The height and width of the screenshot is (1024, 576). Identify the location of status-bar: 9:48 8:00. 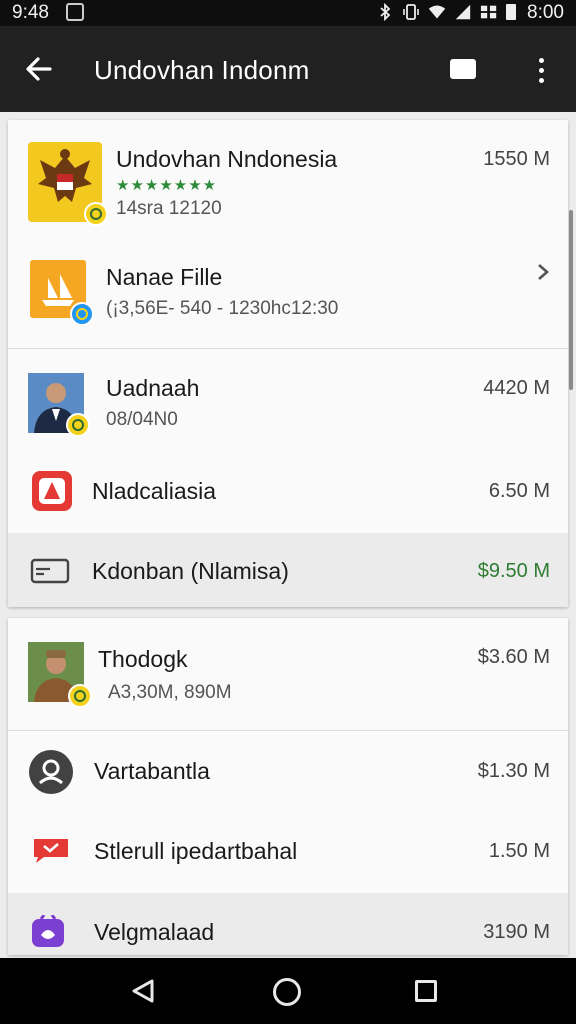
(288, 13).